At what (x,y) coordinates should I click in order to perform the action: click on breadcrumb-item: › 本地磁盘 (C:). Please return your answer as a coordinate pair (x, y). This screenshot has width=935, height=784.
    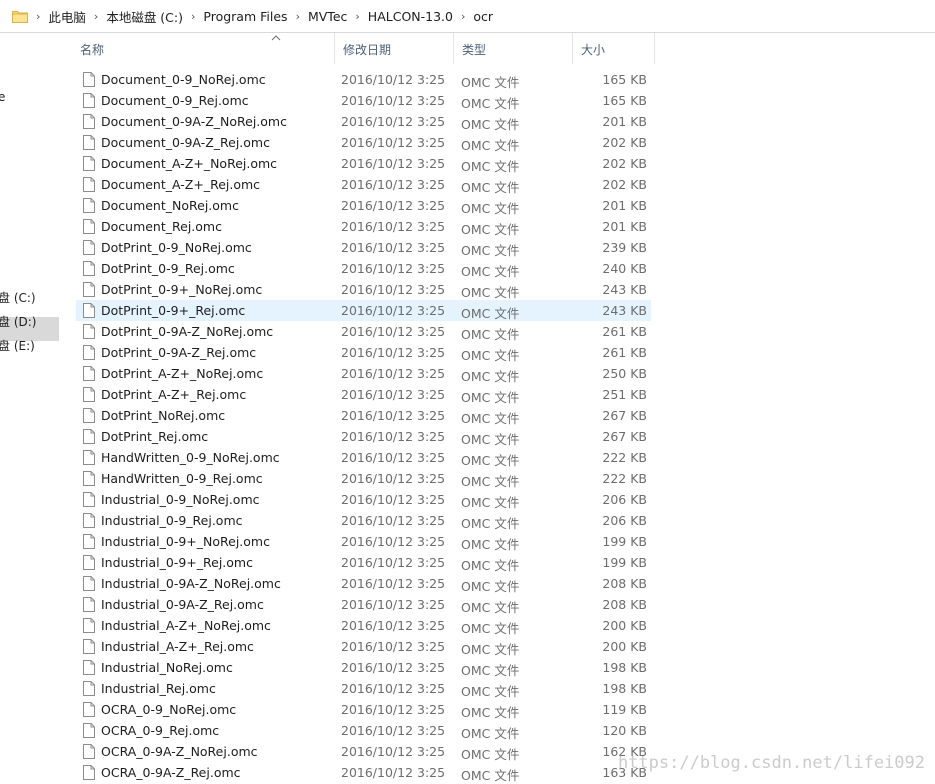
    Looking at the image, I should click on (134, 16).